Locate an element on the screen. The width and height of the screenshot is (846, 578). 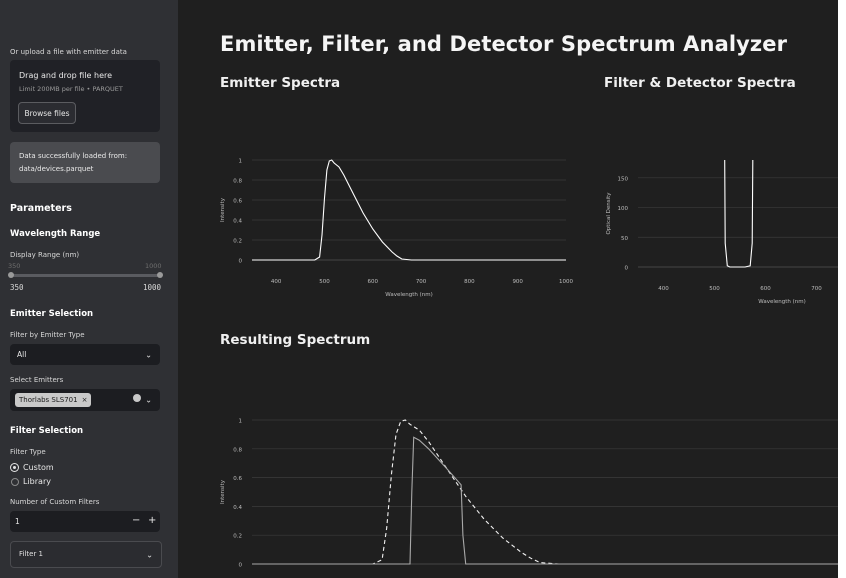
y-tick-label: 50 is located at coordinates (624, 239).